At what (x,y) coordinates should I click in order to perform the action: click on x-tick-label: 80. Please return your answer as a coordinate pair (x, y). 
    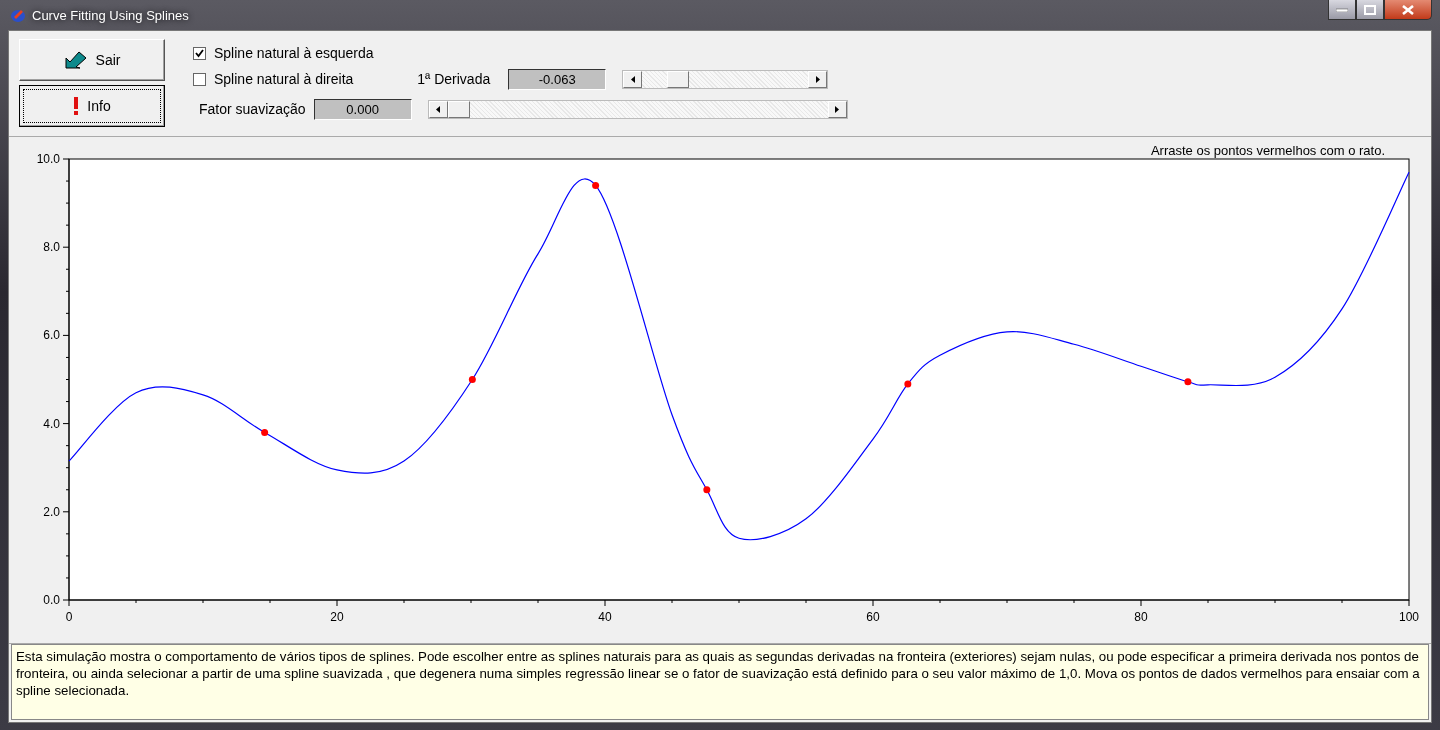
    Looking at the image, I should click on (1141, 617).